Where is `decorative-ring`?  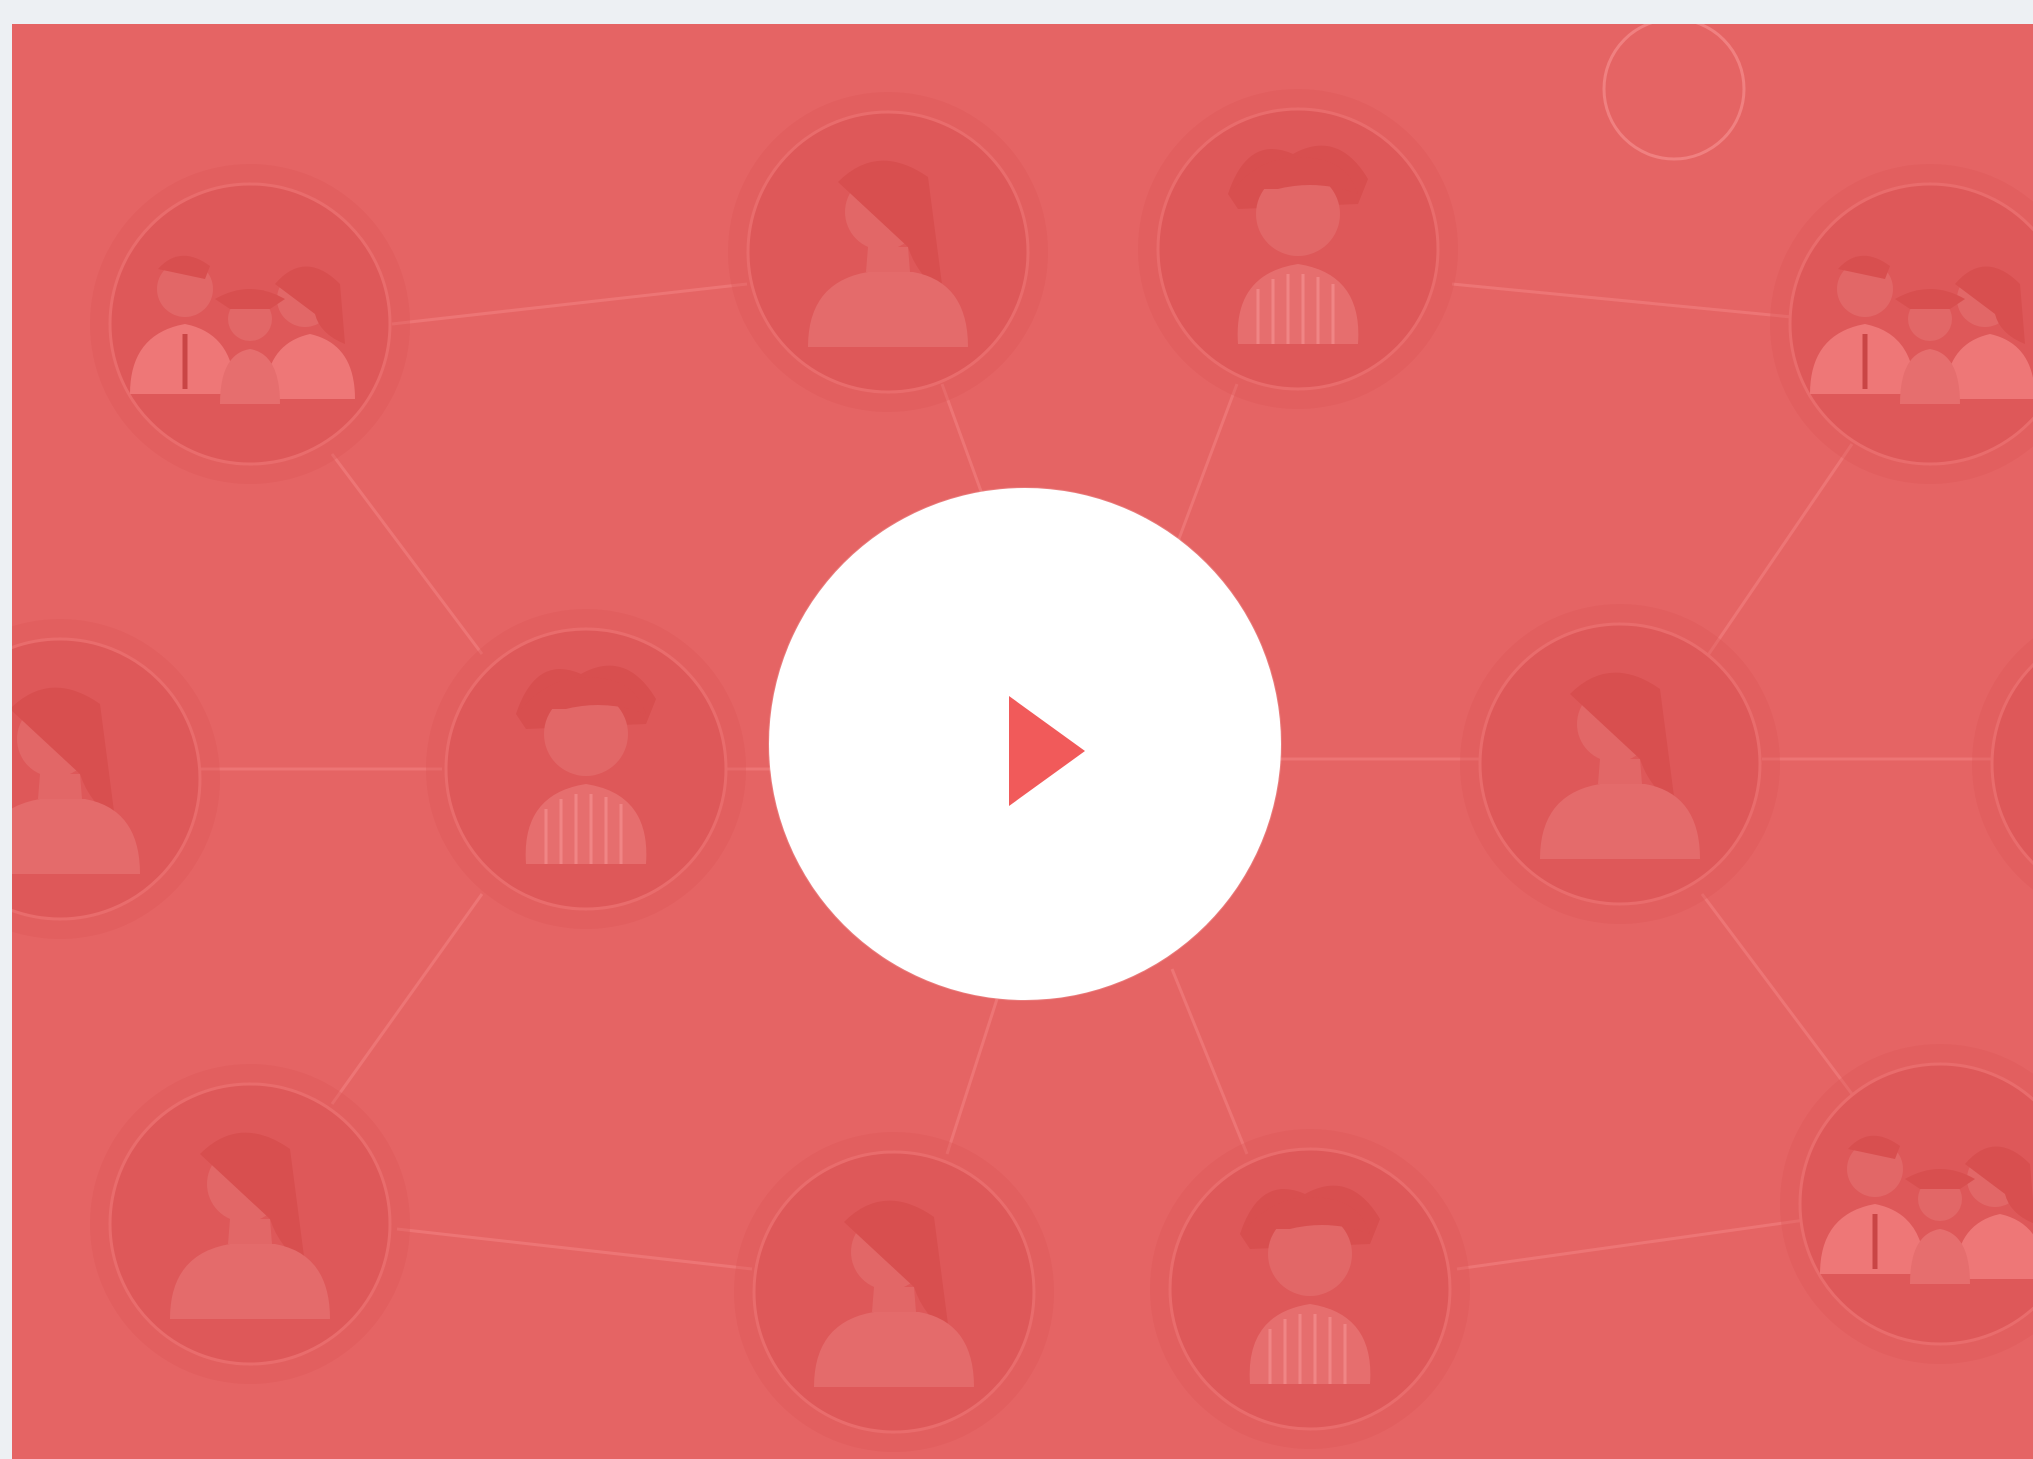
decorative-ring is located at coordinates (1674, 92).